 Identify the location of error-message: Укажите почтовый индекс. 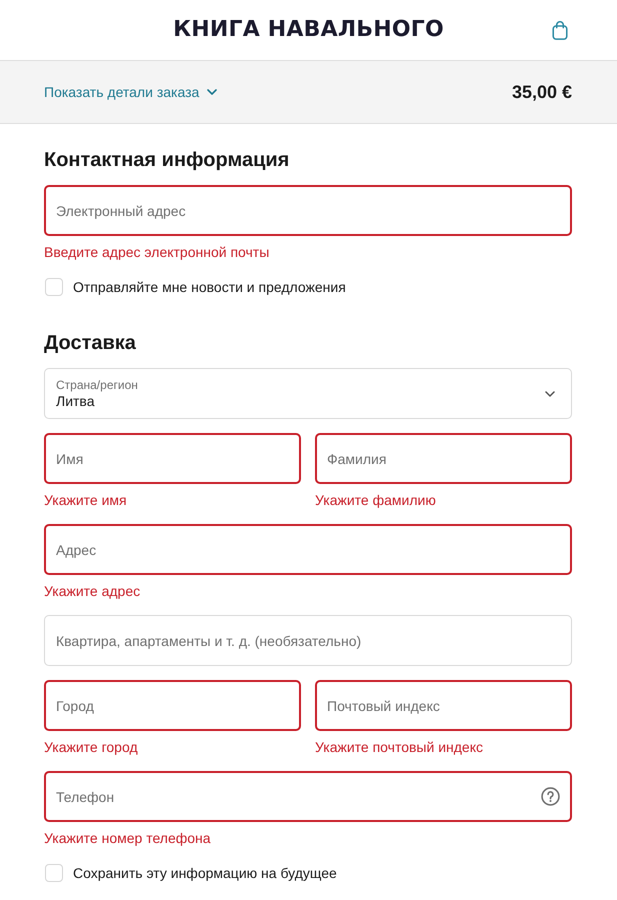
(399, 747).